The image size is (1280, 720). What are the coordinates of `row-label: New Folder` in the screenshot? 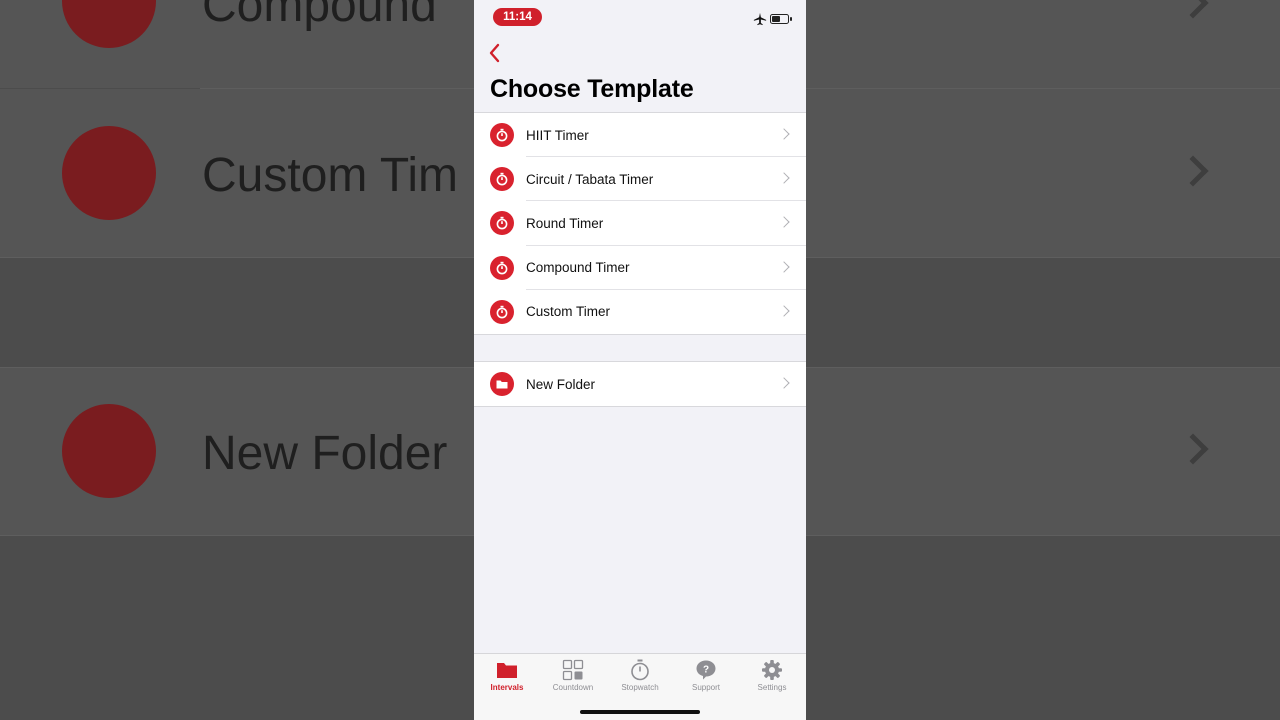 It's located at (561, 384).